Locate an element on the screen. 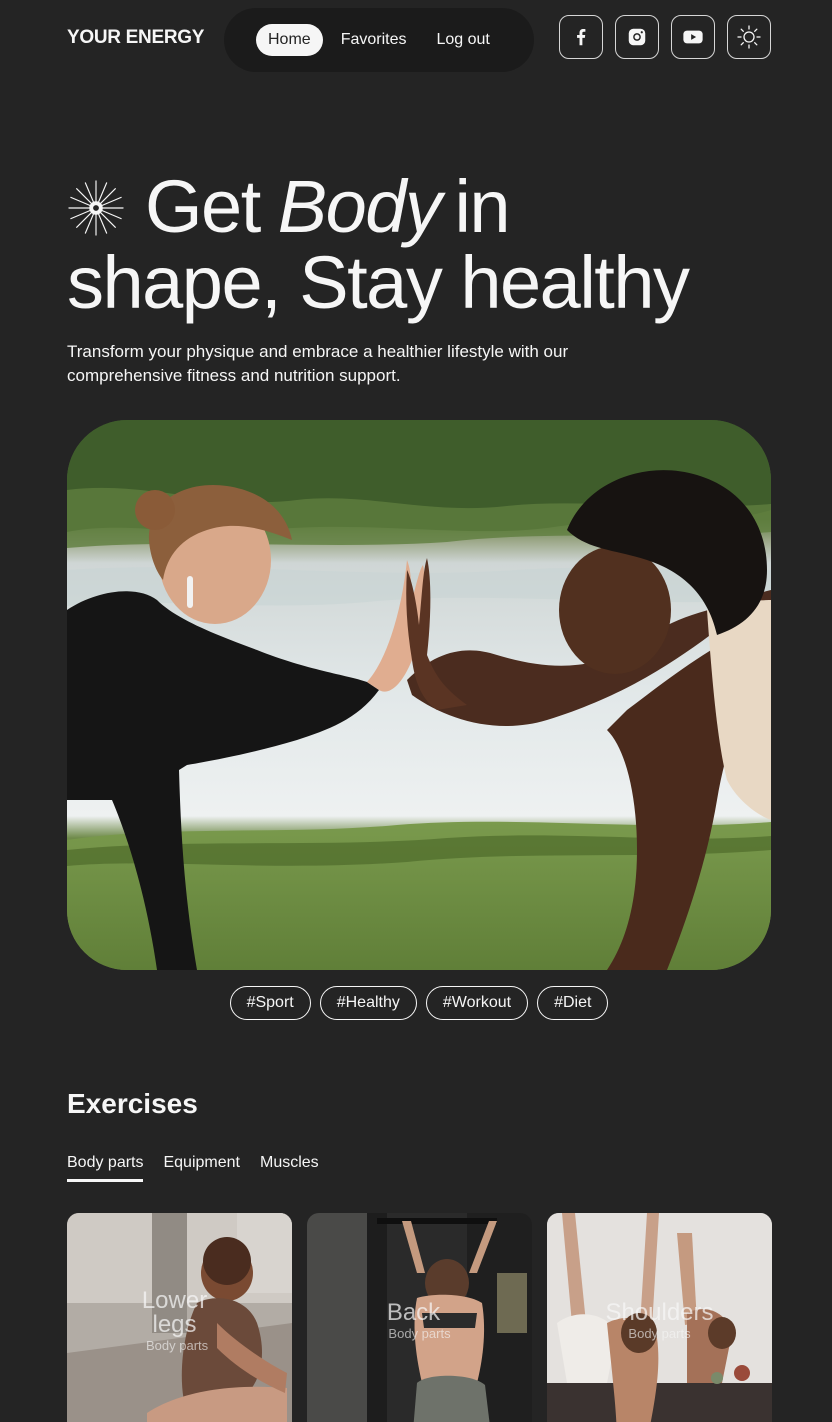 The height and width of the screenshot is (1422, 832). hero-title-emphasis: Body is located at coordinates (359, 206).